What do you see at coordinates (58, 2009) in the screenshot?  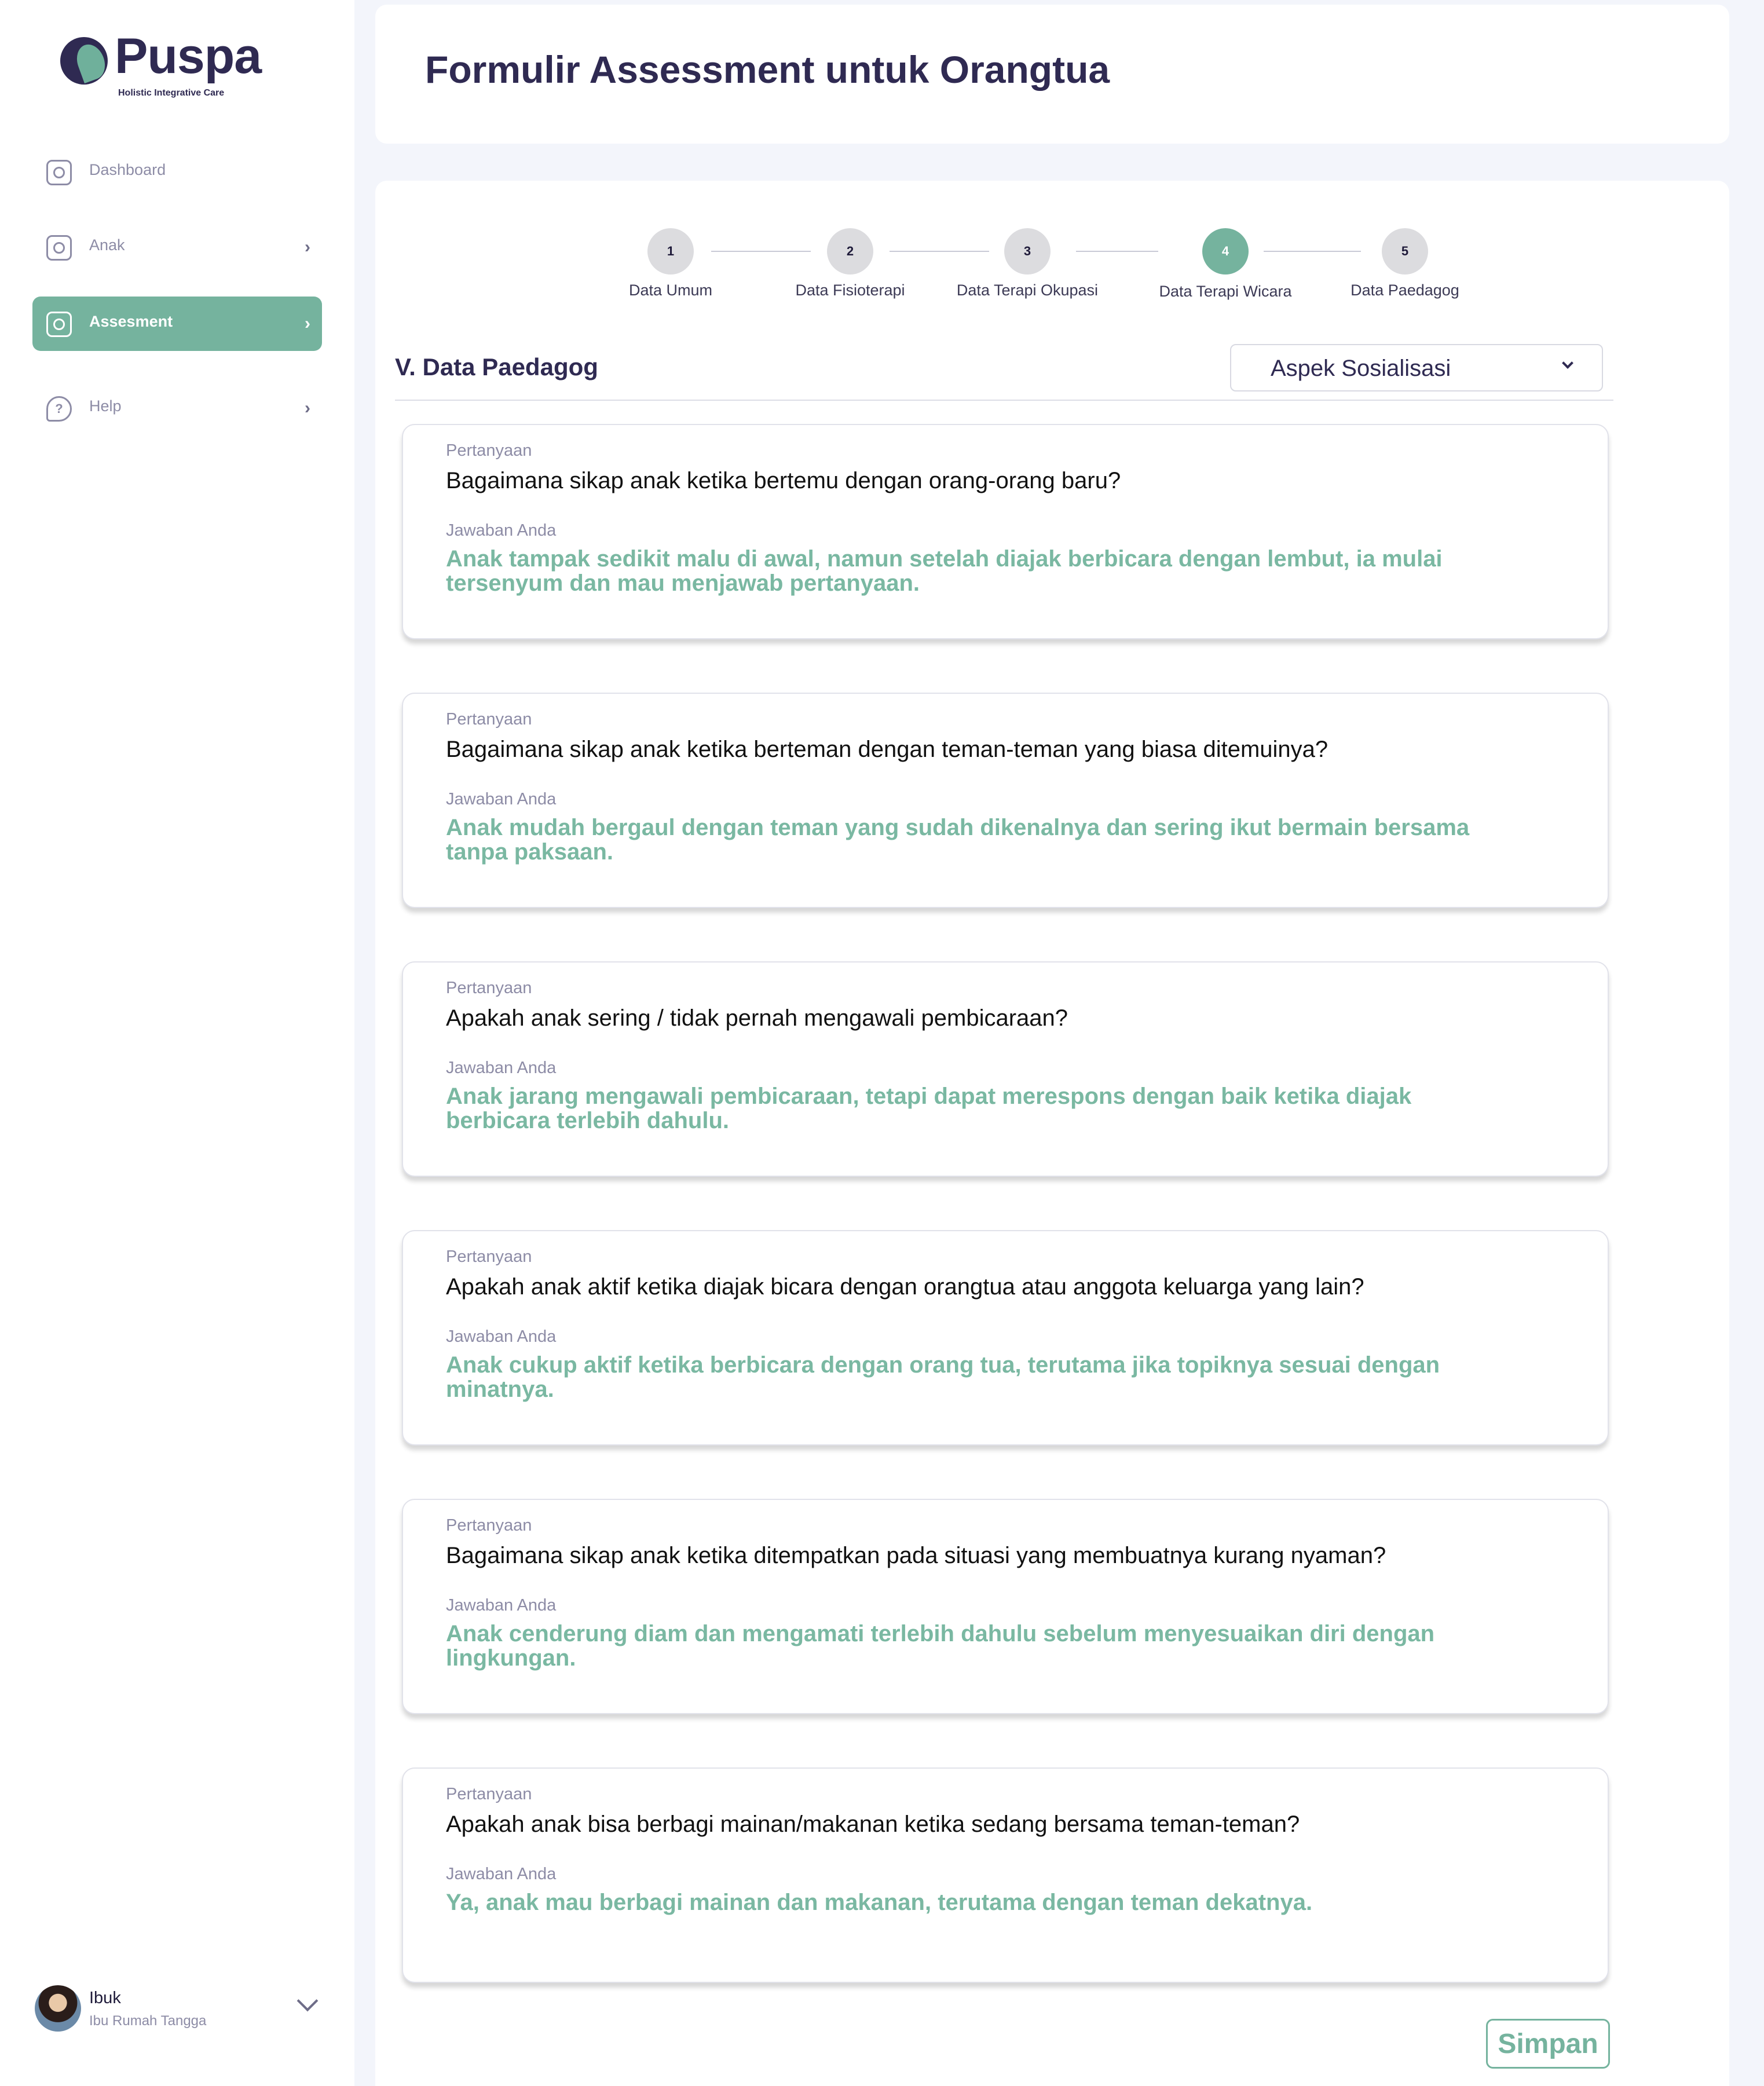 I see `avatar` at bounding box center [58, 2009].